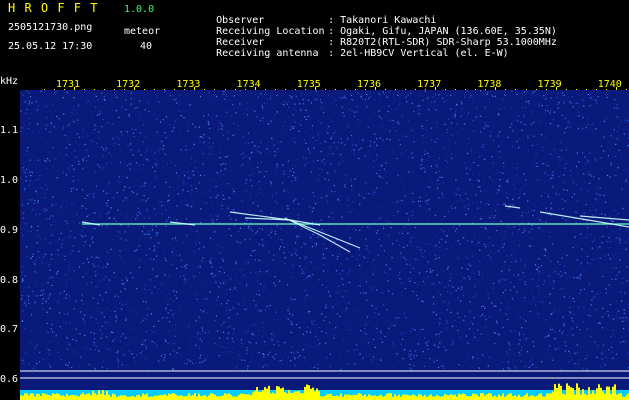  I want to click on filename: 2505121730.png, so click(50, 27).